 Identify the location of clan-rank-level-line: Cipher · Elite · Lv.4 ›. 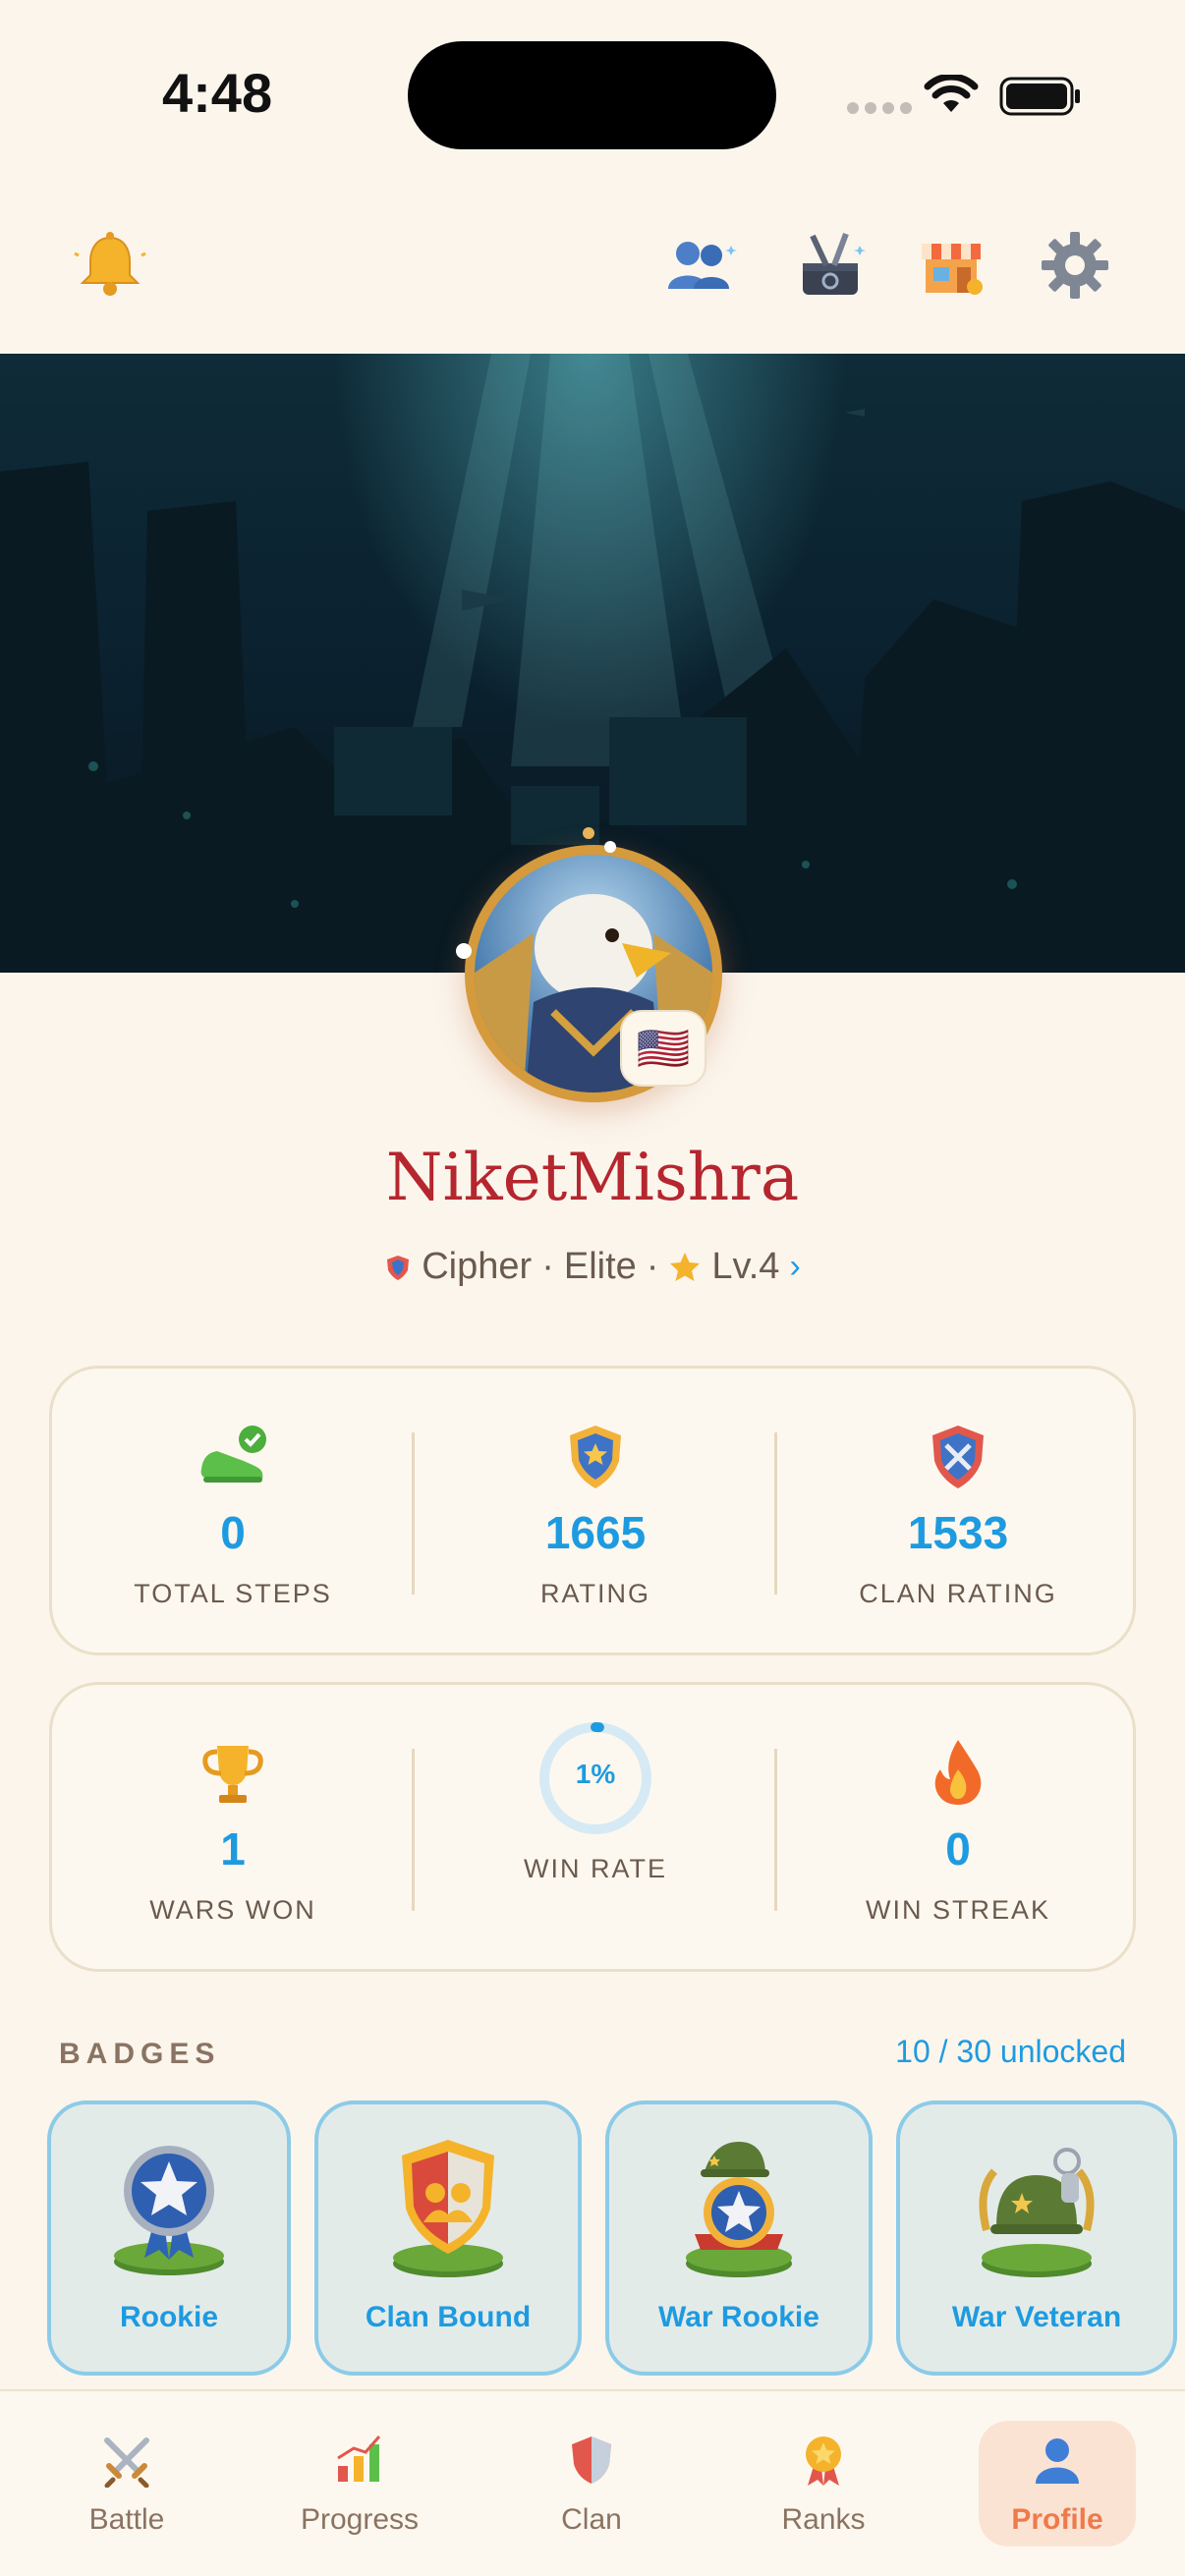
(592, 1267).